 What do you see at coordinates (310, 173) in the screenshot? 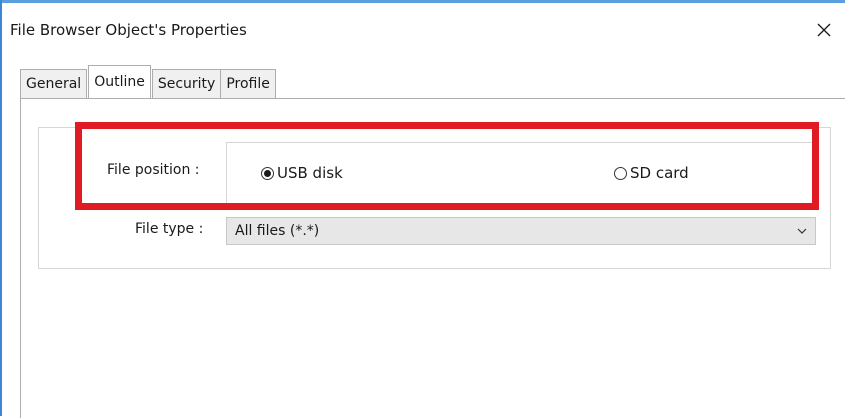
I see `usb-disk-label: USB disk` at bounding box center [310, 173].